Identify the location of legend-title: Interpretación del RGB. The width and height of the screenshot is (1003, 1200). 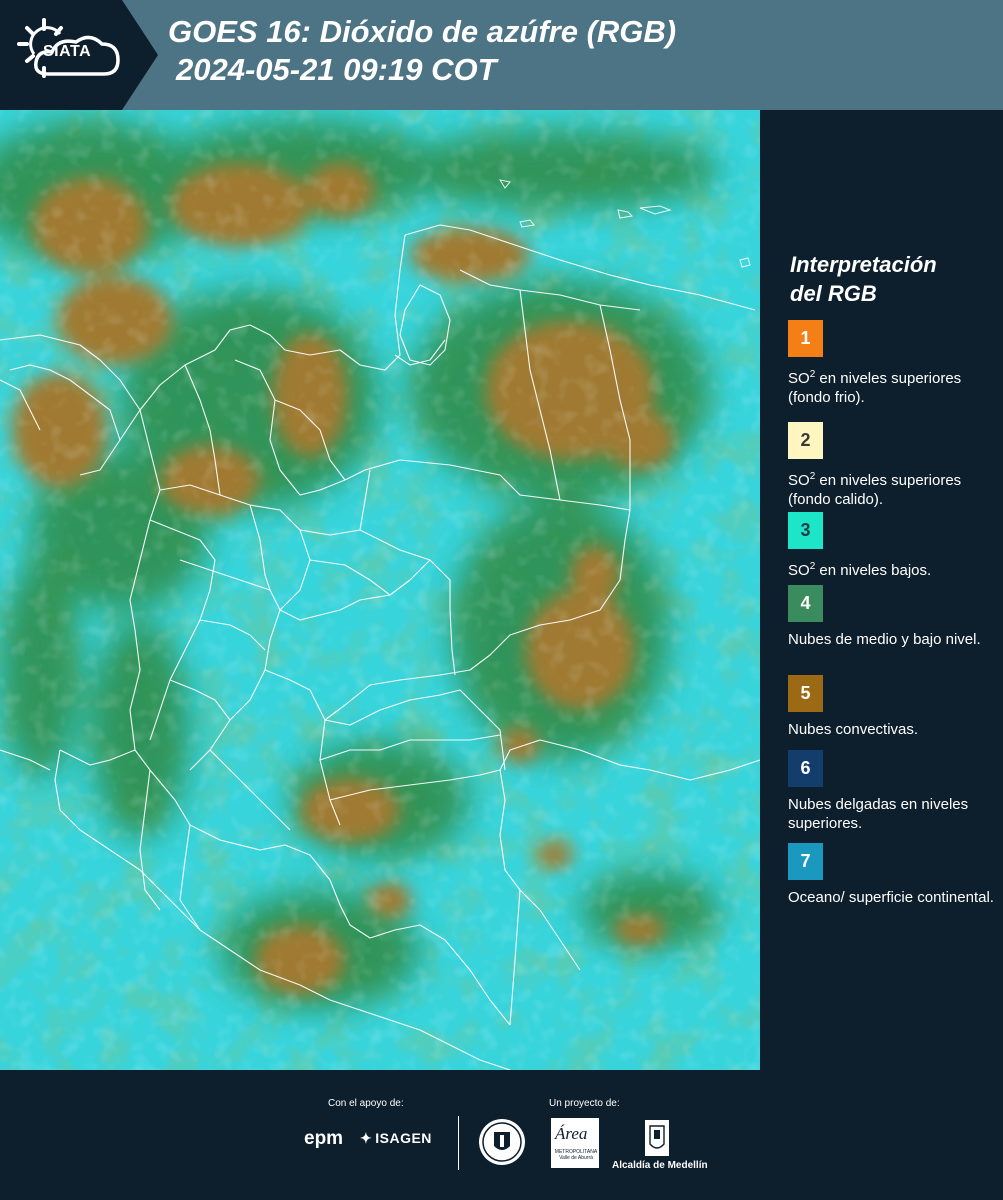
(890, 279).